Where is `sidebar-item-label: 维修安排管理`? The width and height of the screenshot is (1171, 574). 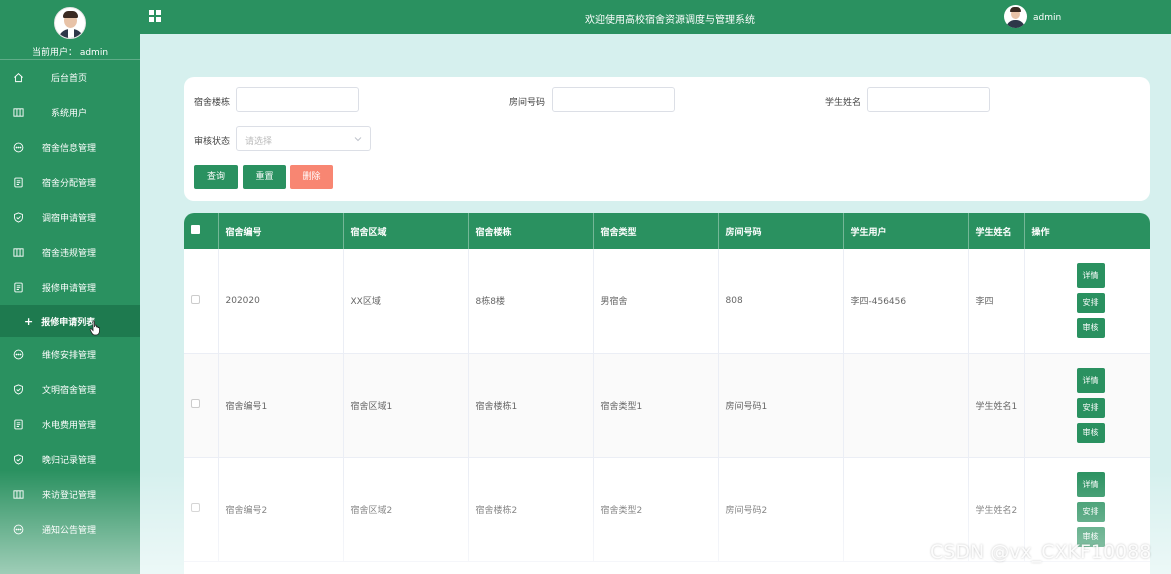
sidebar-item-label: 维修安排管理 is located at coordinates (68, 356).